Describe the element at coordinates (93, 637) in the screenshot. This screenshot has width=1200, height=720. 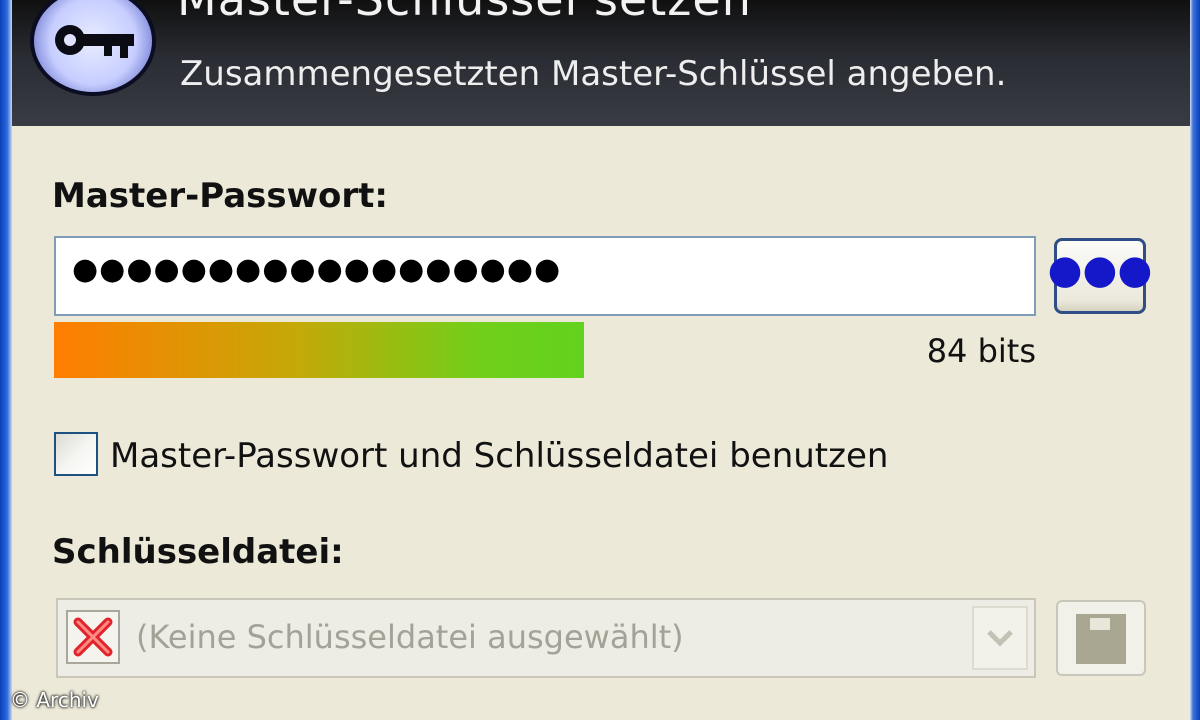
I see `red-x-icon` at that location.